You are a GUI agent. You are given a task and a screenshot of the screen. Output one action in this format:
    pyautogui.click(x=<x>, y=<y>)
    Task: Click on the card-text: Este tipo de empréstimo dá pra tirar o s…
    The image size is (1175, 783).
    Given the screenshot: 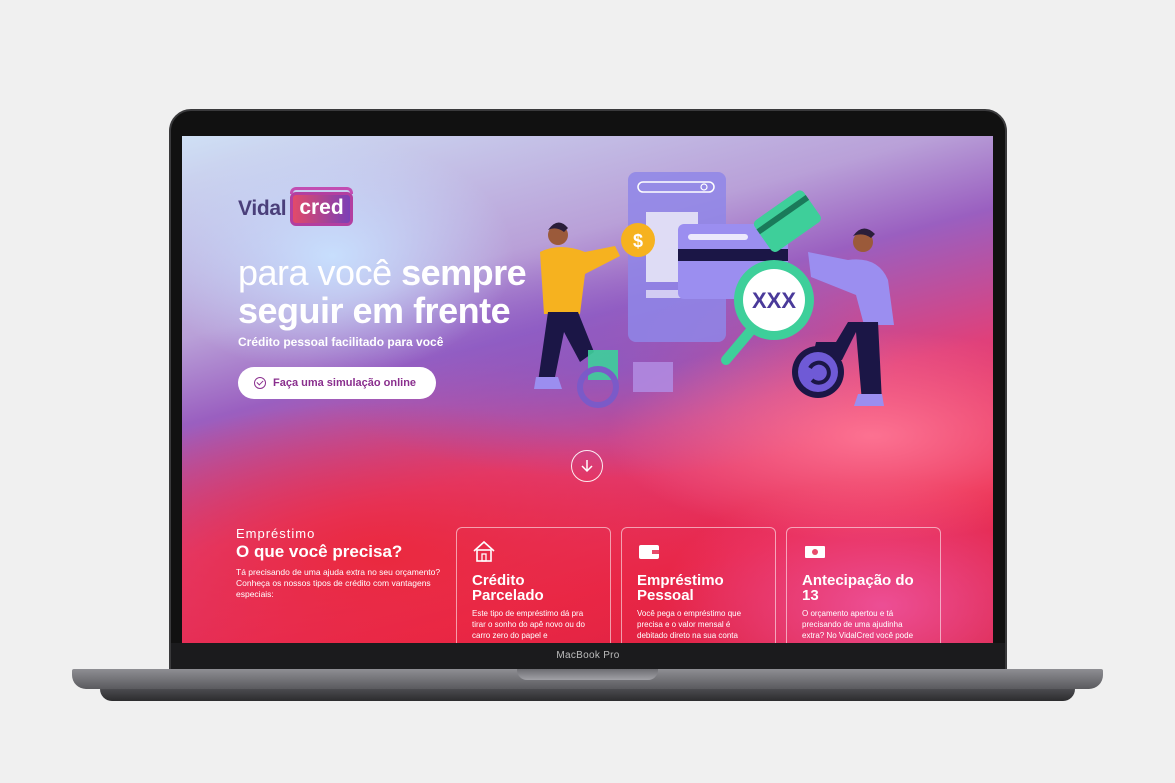 What is the action you would take?
    pyautogui.click(x=528, y=624)
    